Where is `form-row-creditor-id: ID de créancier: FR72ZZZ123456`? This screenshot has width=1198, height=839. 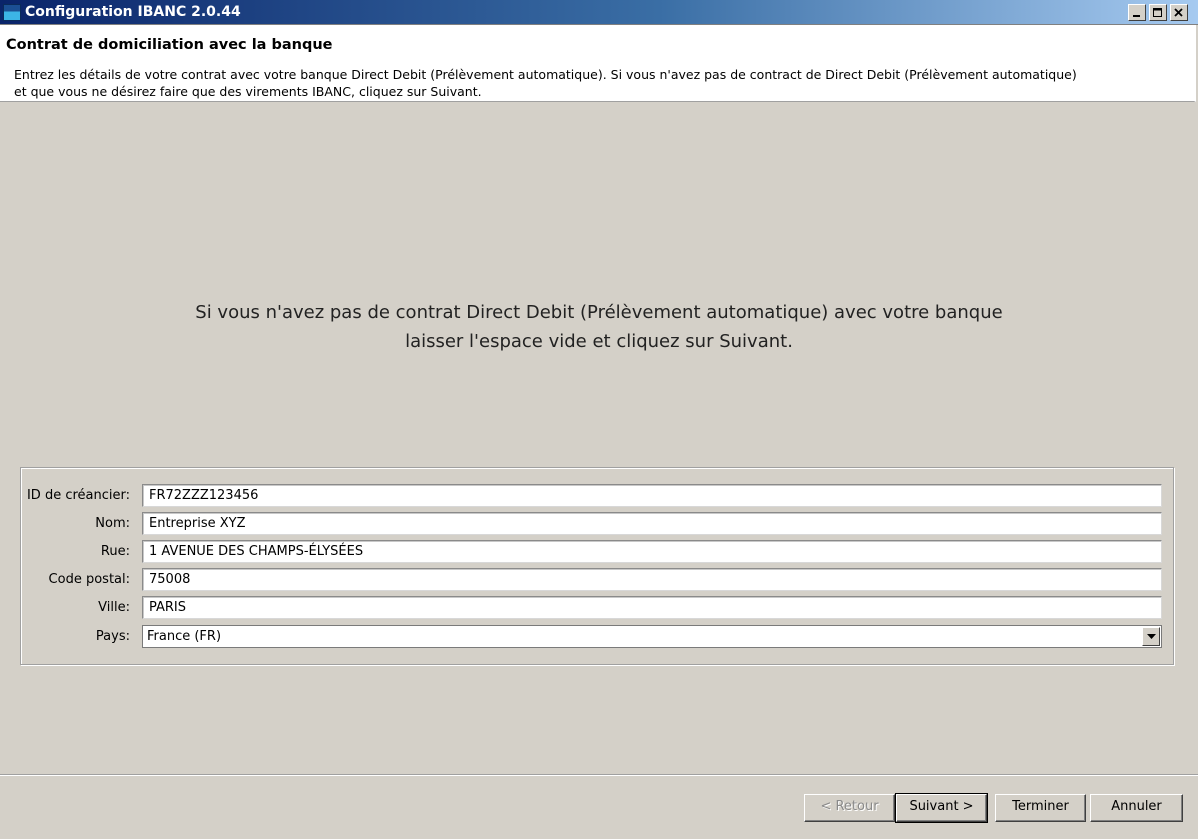 form-row-creditor-id: ID de créancier: FR72ZZZ123456 is located at coordinates (598, 496).